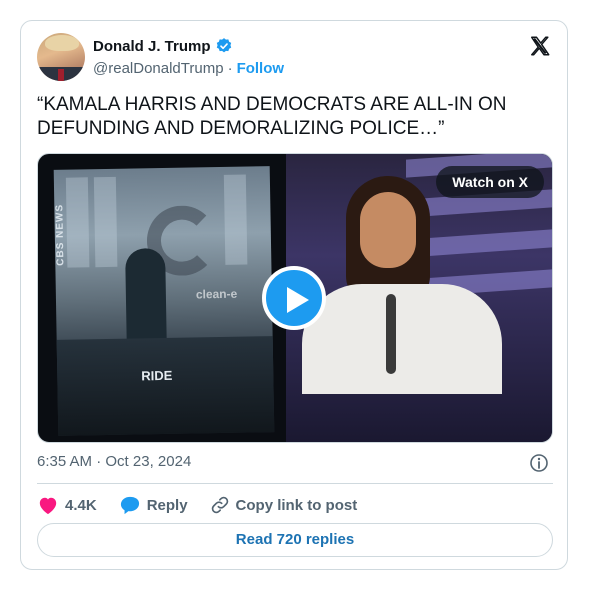  Describe the element at coordinates (60, 234) in the screenshot. I see `cbs-news-vertical-text: CBS NEWS` at that location.